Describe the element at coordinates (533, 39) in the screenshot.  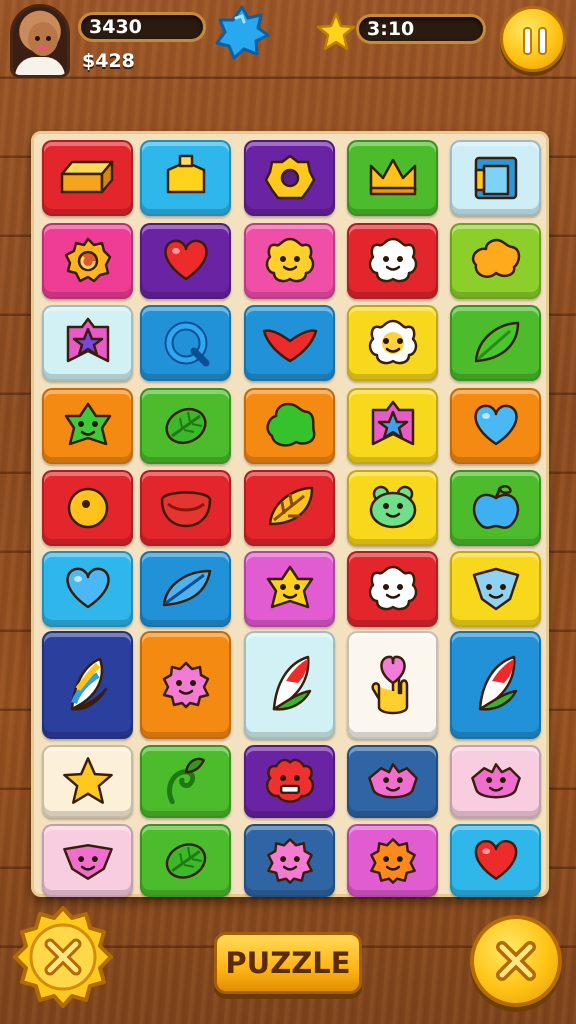
I see `pause-button` at that location.